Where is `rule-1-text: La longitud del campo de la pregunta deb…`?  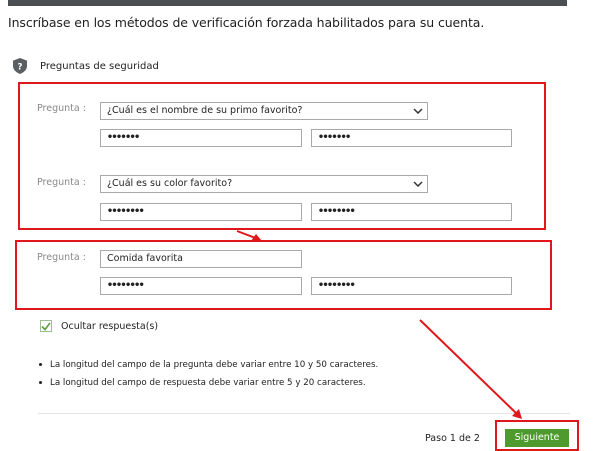
rule-1-text: La longitud del campo de la pregunta deb… is located at coordinates (214, 365).